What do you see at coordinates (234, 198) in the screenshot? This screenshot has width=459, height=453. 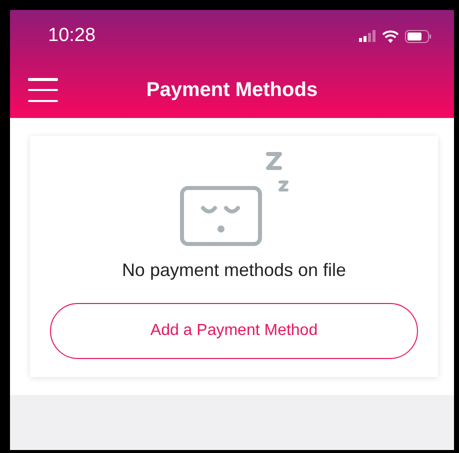 I see `sleeping-face-icon` at bounding box center [234, 198].